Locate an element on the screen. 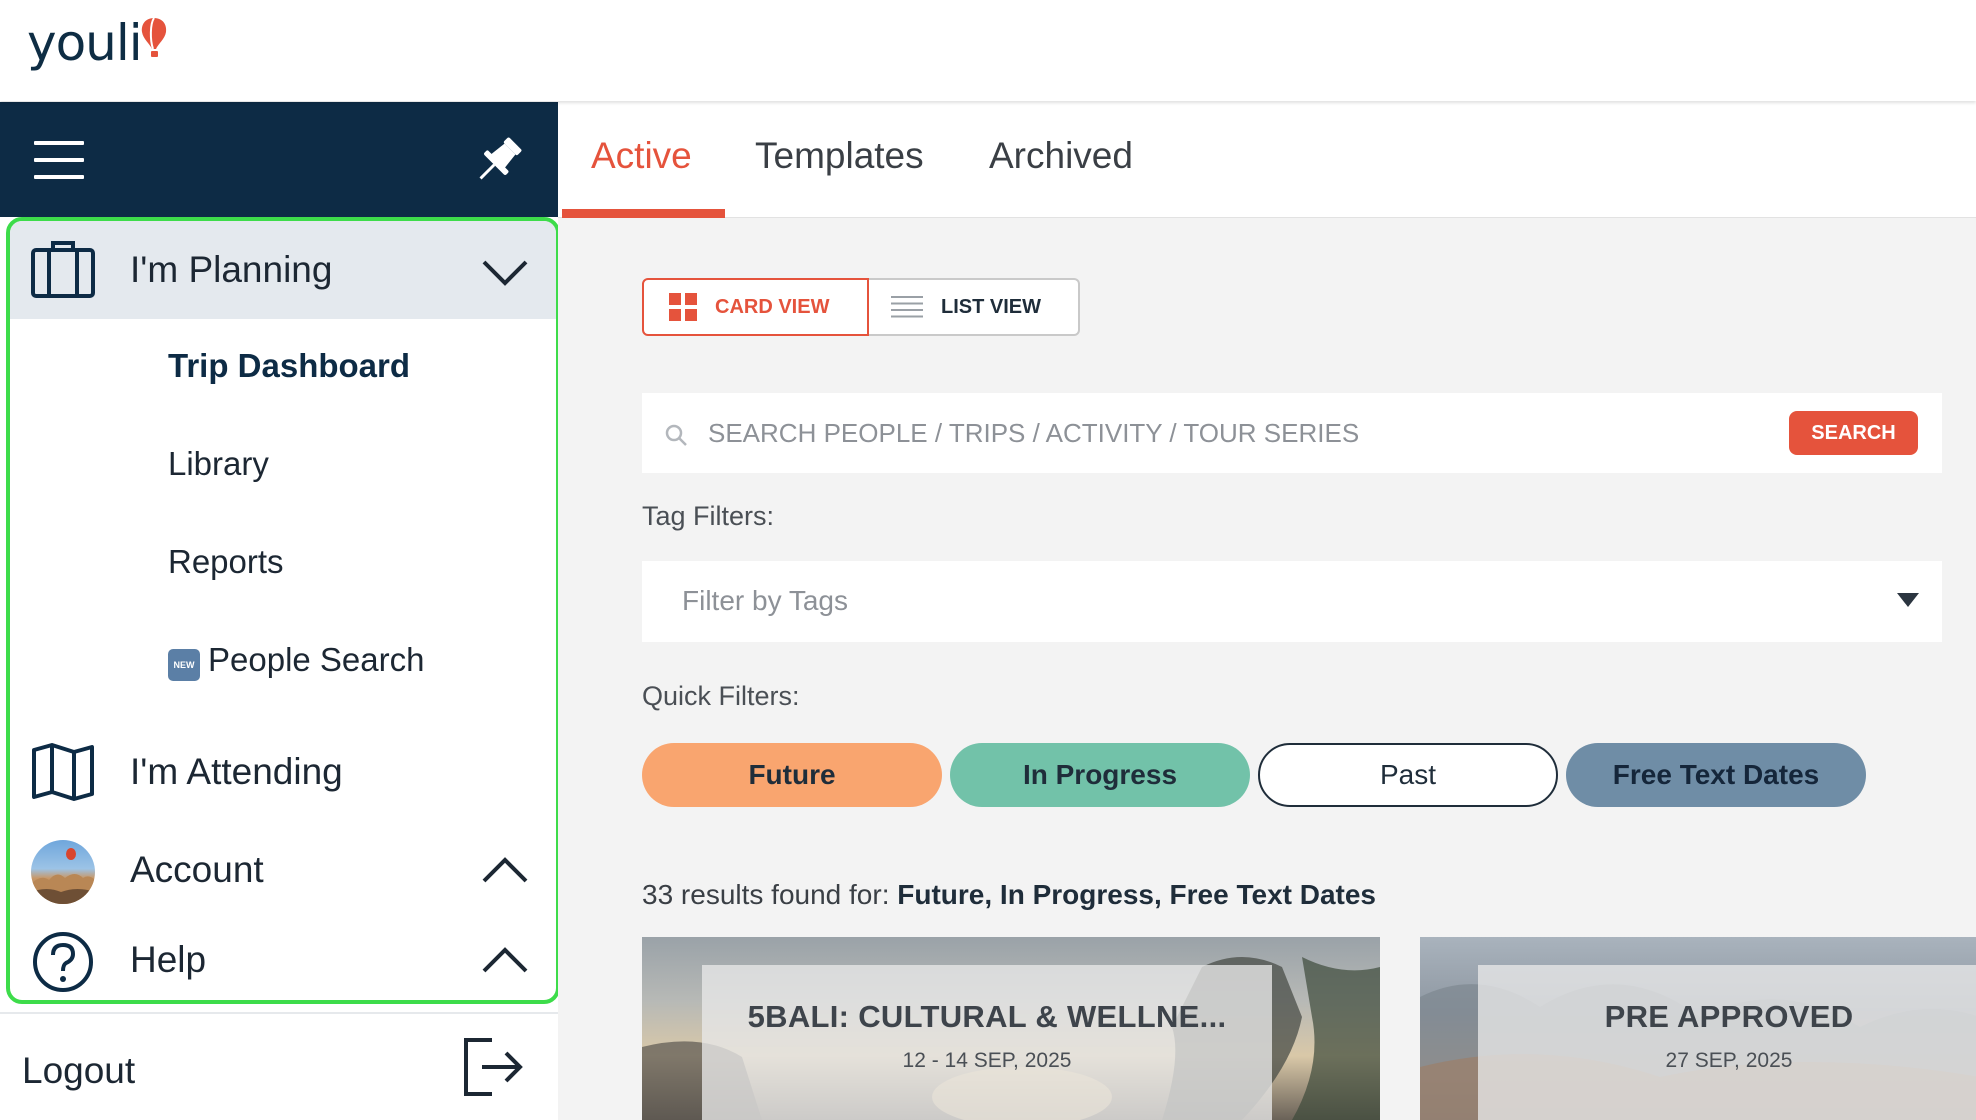 This screenshot has height=1120, width=1976. results-count-text: 33 results found for: is located at coordinates (770, 894).